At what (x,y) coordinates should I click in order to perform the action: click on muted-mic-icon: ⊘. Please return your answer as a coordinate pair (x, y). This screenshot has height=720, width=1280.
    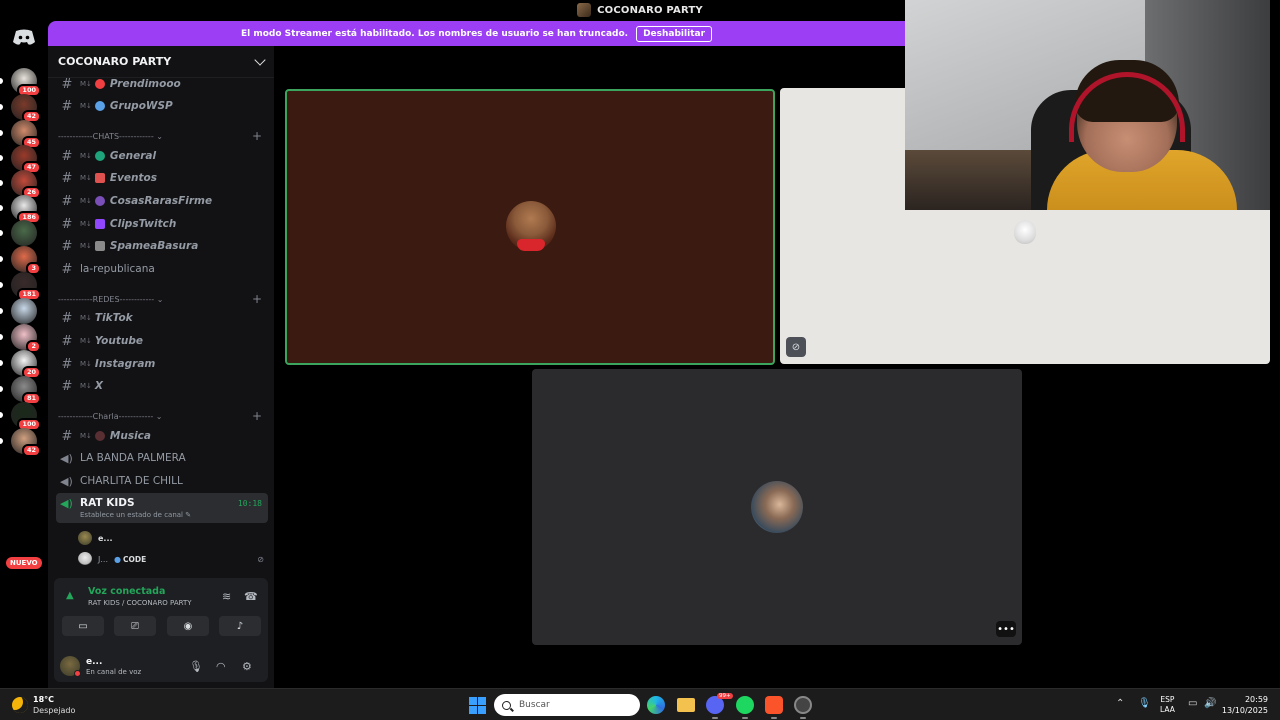
    Looking at the image, I should click on (260, 559).